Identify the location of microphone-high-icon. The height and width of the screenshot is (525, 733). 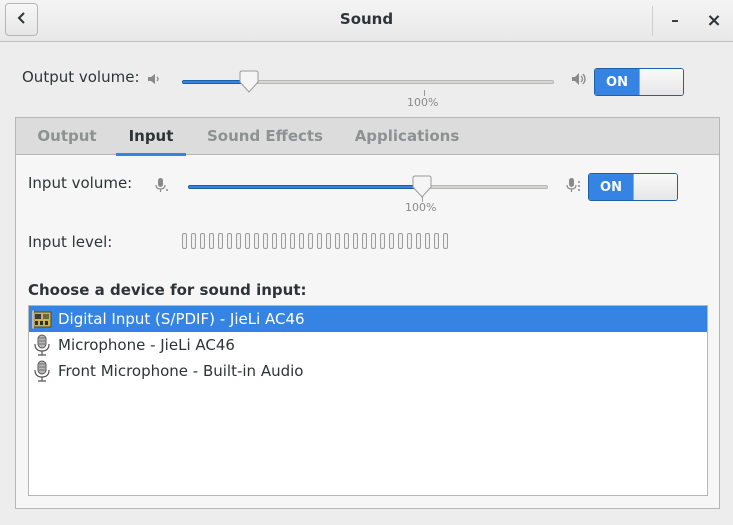
(574, 185).